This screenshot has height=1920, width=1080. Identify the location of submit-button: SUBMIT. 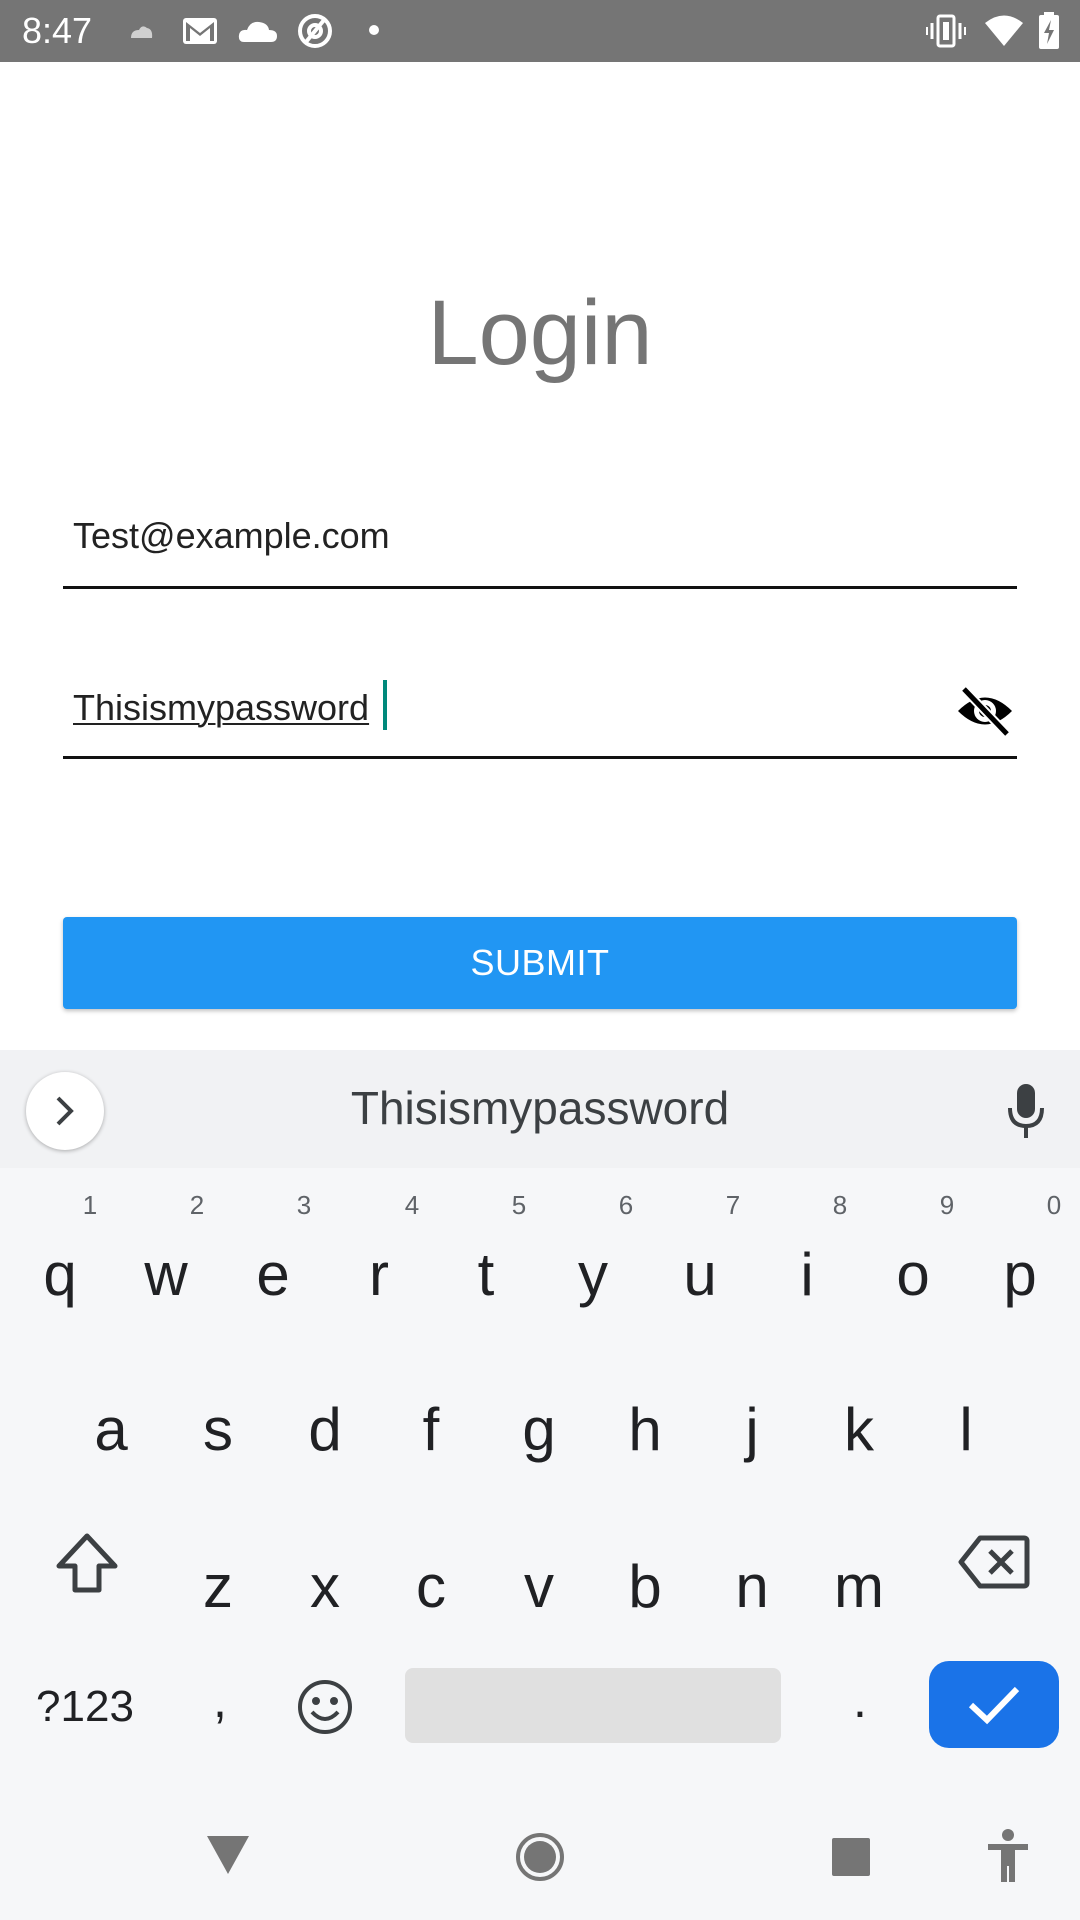
(540, 963).